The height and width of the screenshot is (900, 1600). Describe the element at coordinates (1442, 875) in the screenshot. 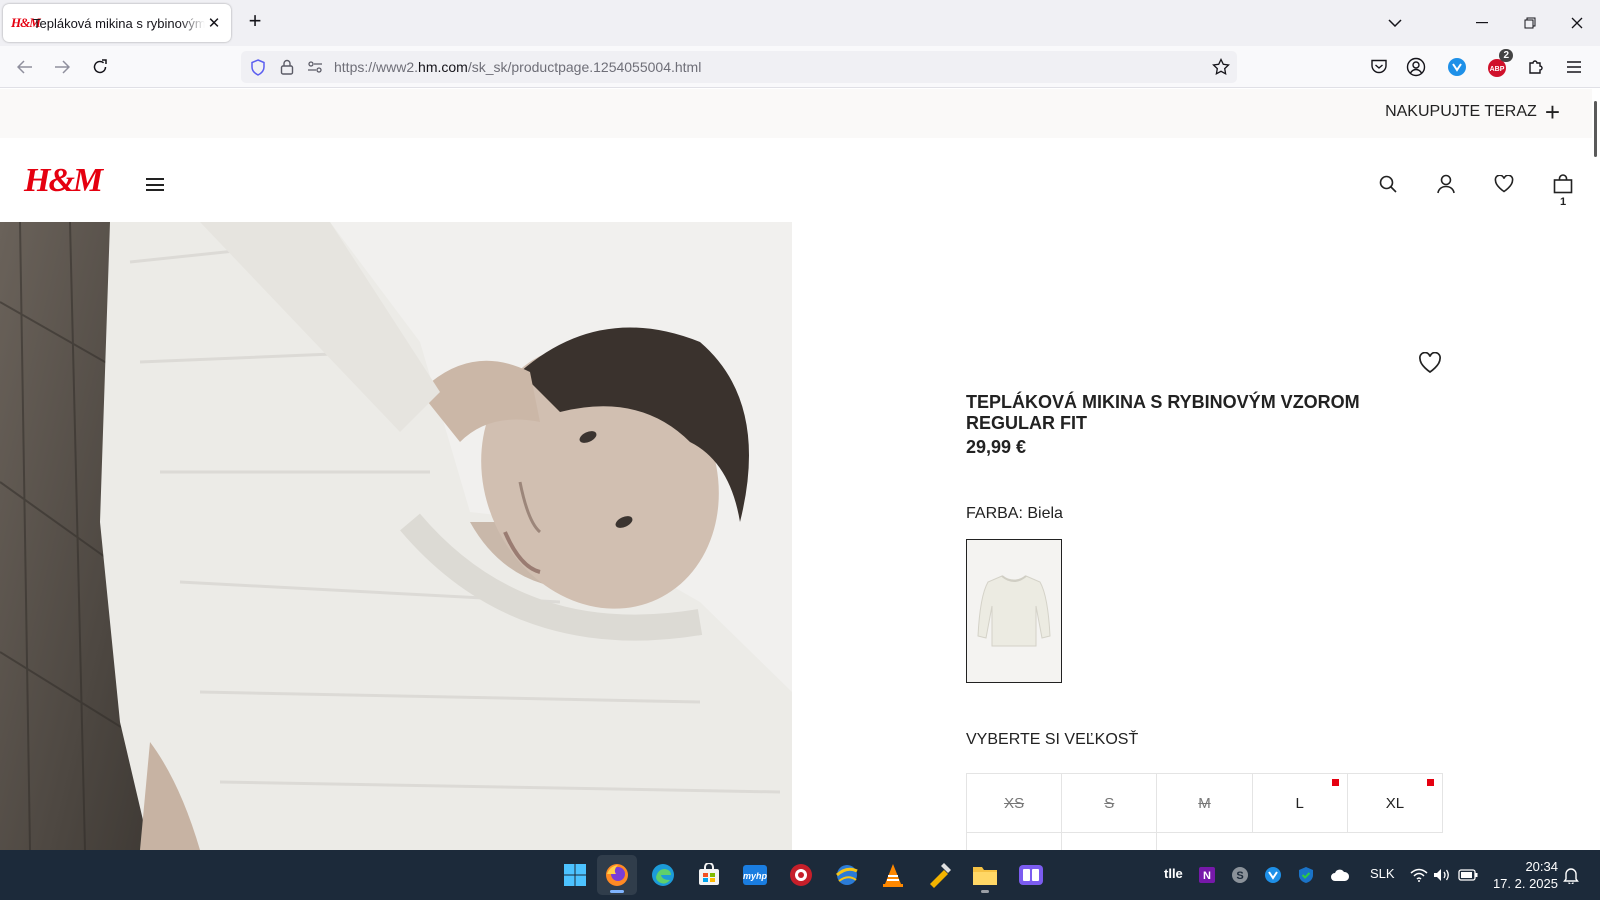

I see `volume-icon` at that location.